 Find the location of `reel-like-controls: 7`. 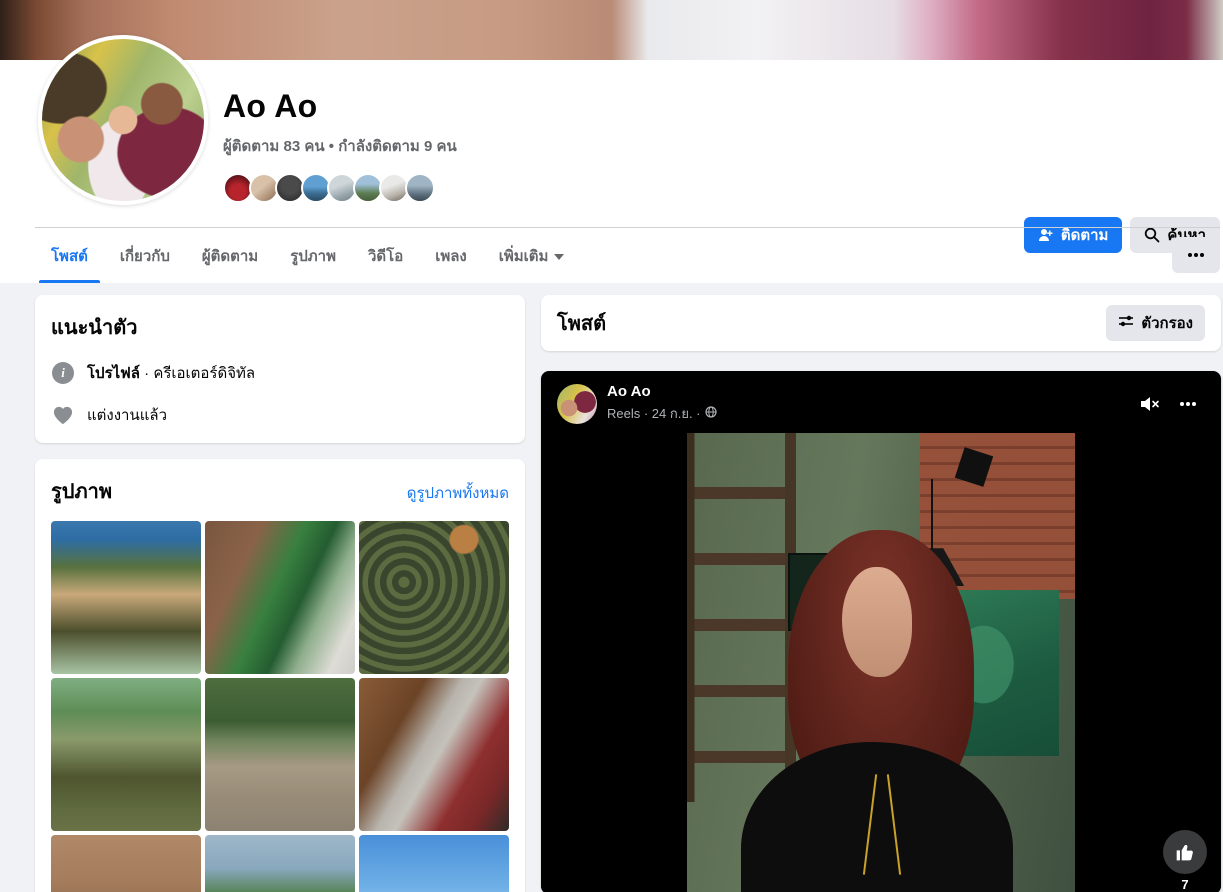

reel-like-controls: 7 is located at coordinates (1185, 861).